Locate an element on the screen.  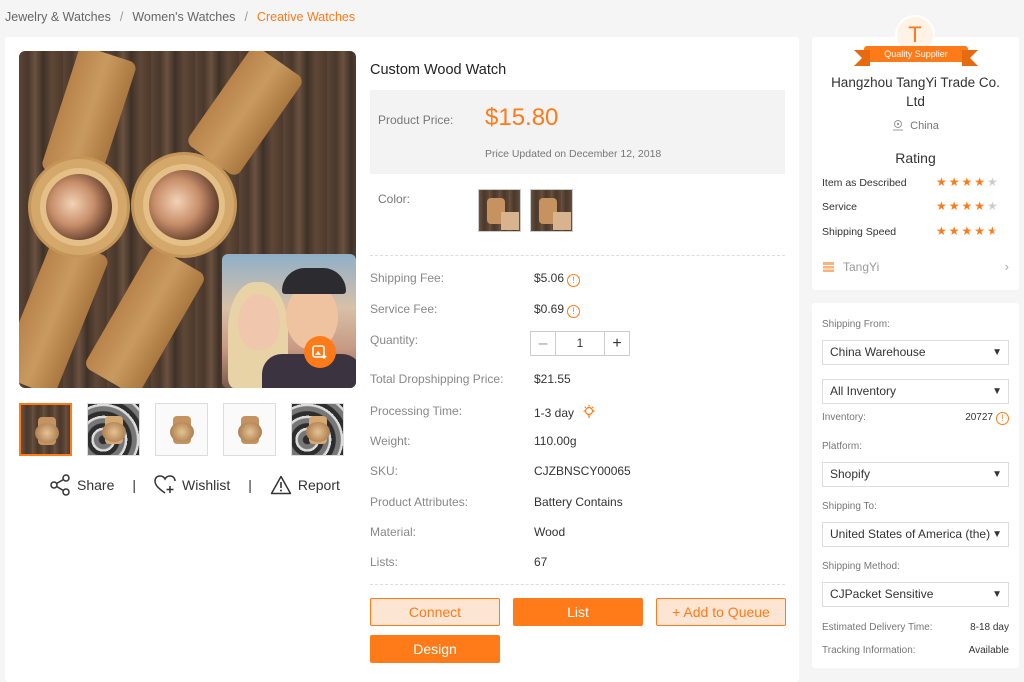
spec-label: Quantity: is located at coordinates (394, 340).